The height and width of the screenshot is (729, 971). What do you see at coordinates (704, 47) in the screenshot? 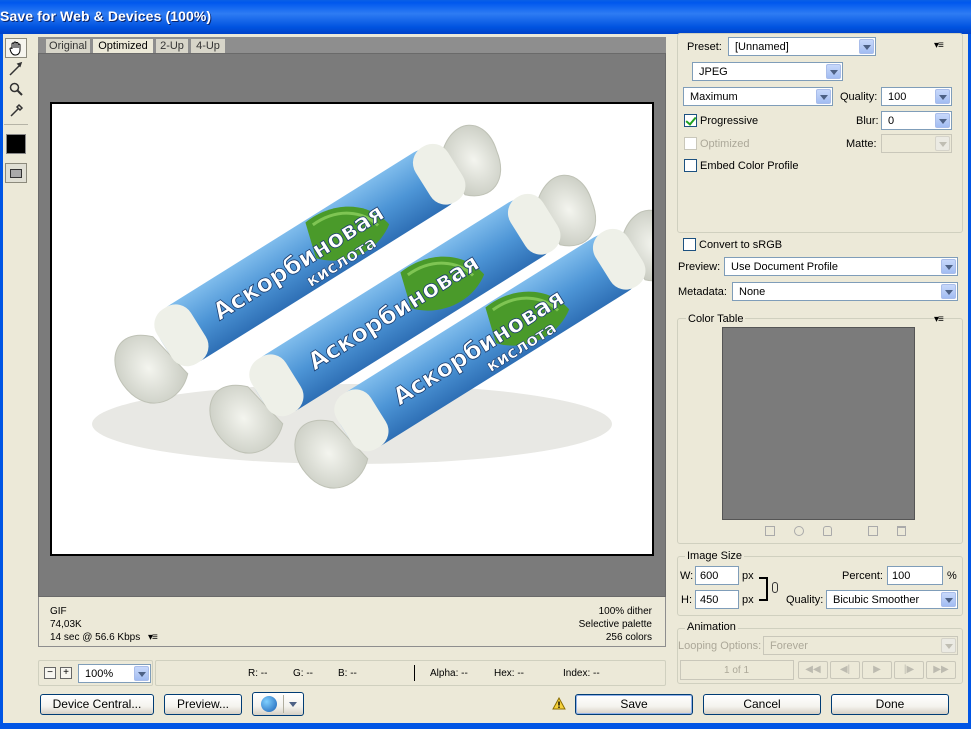
I see `preset-label: Preset:` at bounding box center [704, 47].